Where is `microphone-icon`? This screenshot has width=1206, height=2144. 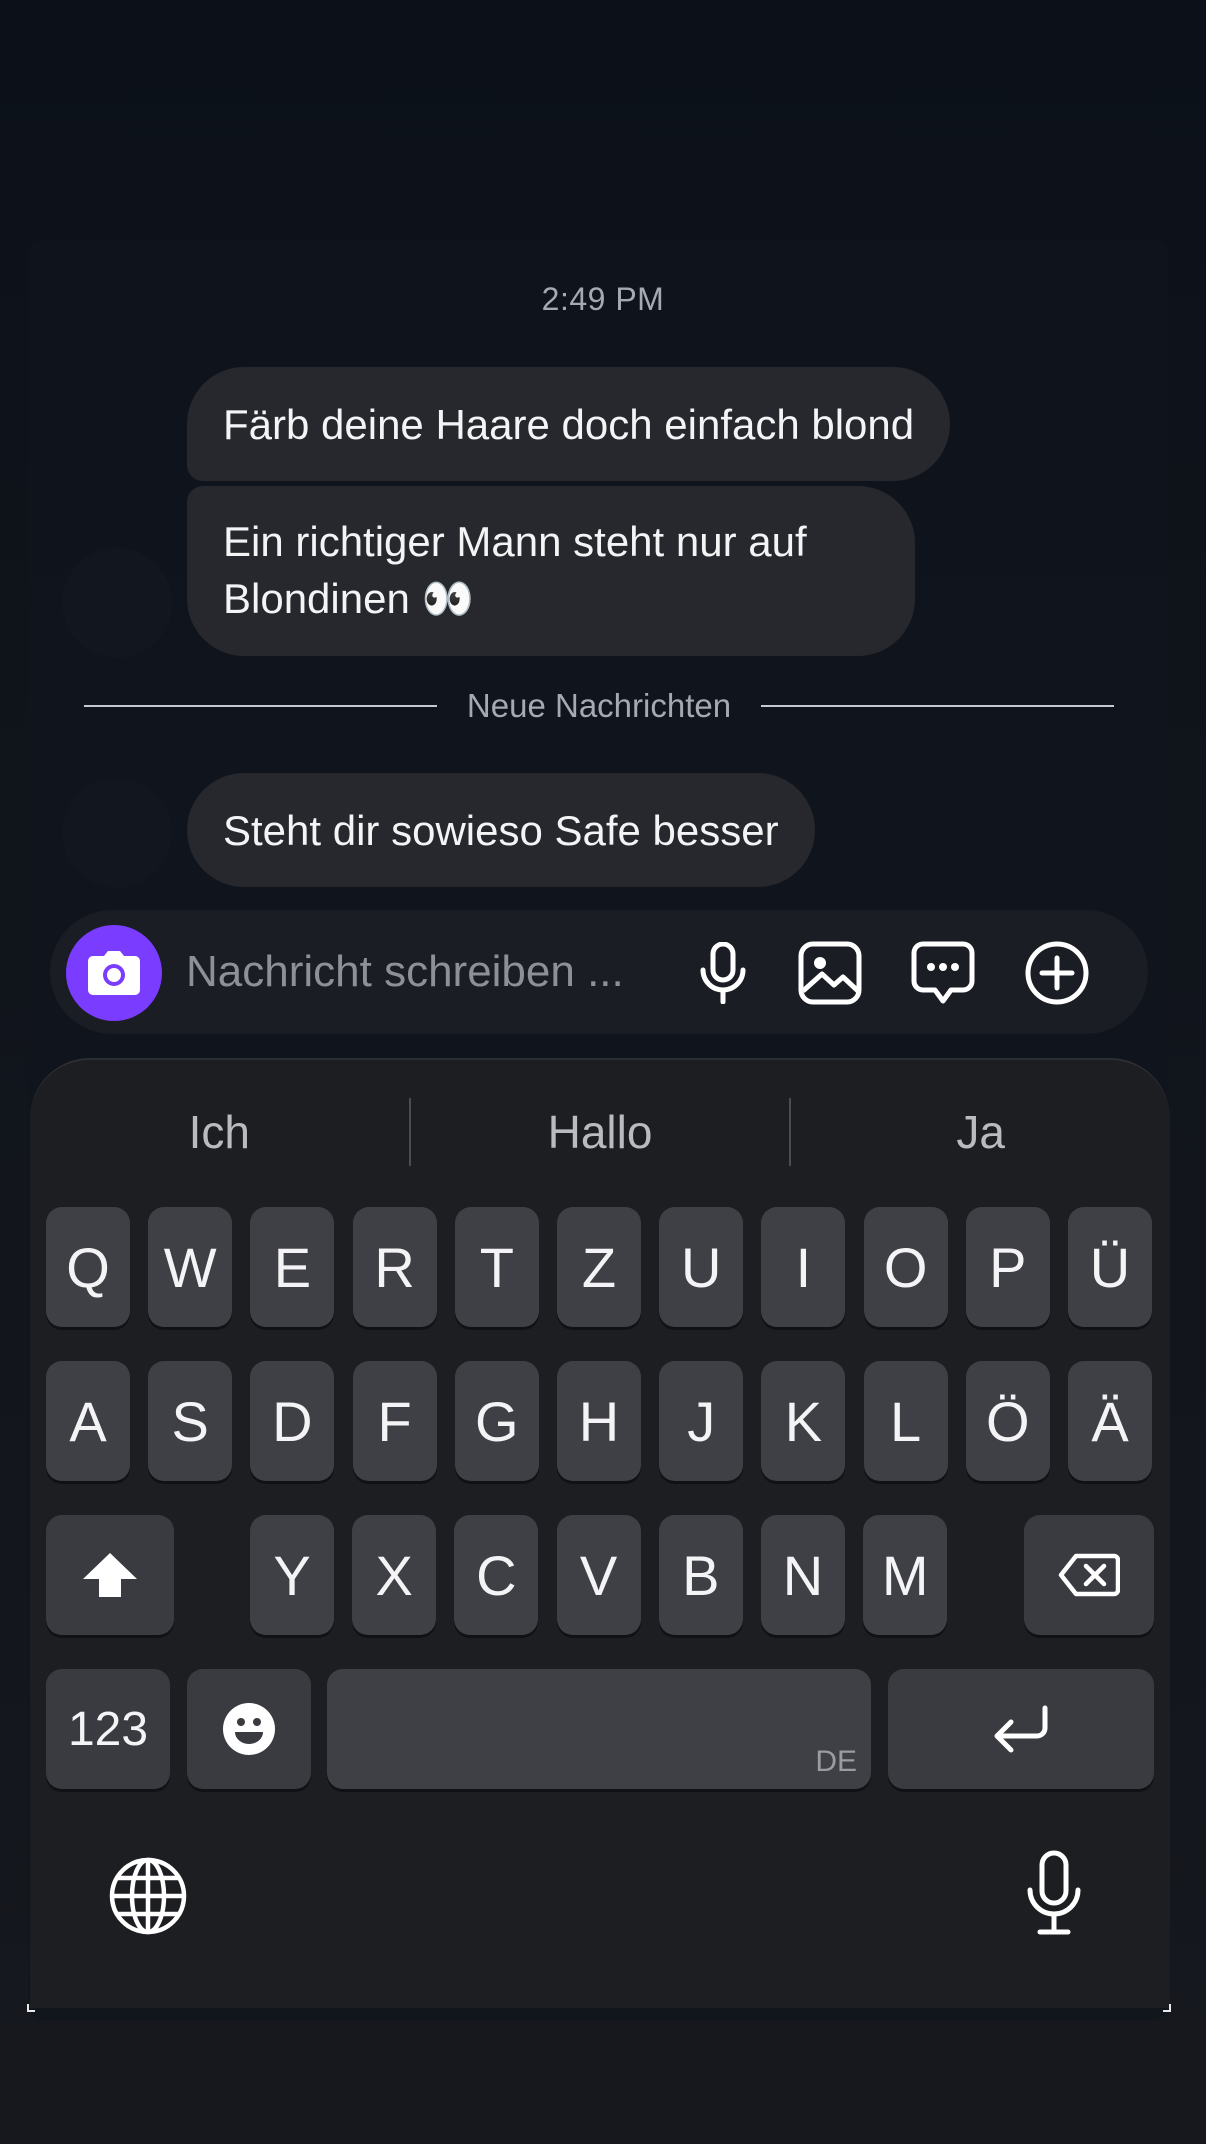
microphone-icon is located at coordinates (723, 973).